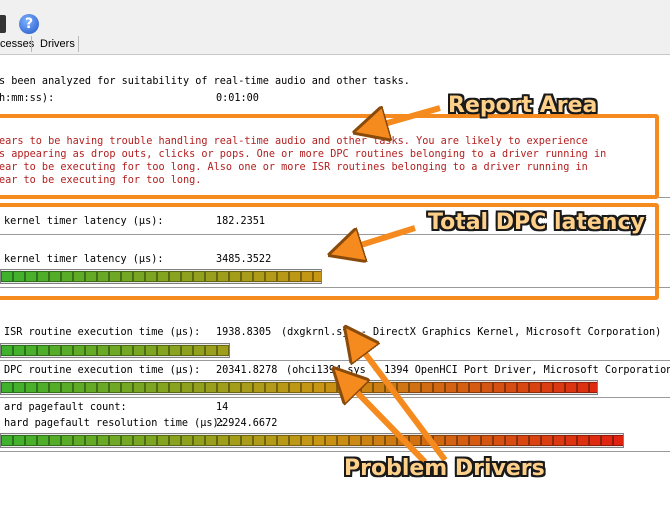  What do you see at coordinates (380, 237) in the screenshot?
I see `dpc-arrow` at bounding box center [380, 237].